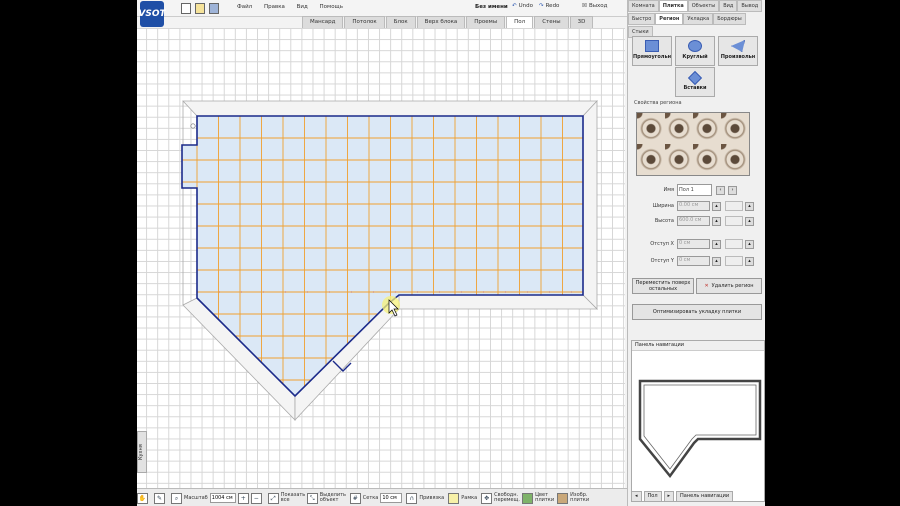 The image size is (900, 506). What do you see at coordinates (200, 8) in the screenshot?
I see `open-folder-icon` at bounding box center [200, 8].